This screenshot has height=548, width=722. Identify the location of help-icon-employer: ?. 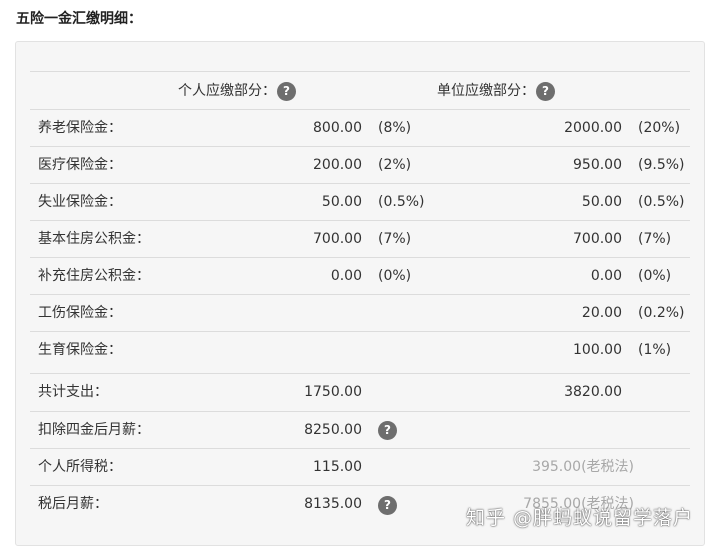
(545, 91).